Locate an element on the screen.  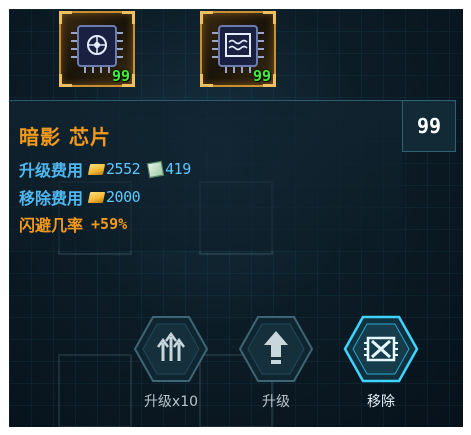
stat-value: +59% is located at coordinates (109, 224).